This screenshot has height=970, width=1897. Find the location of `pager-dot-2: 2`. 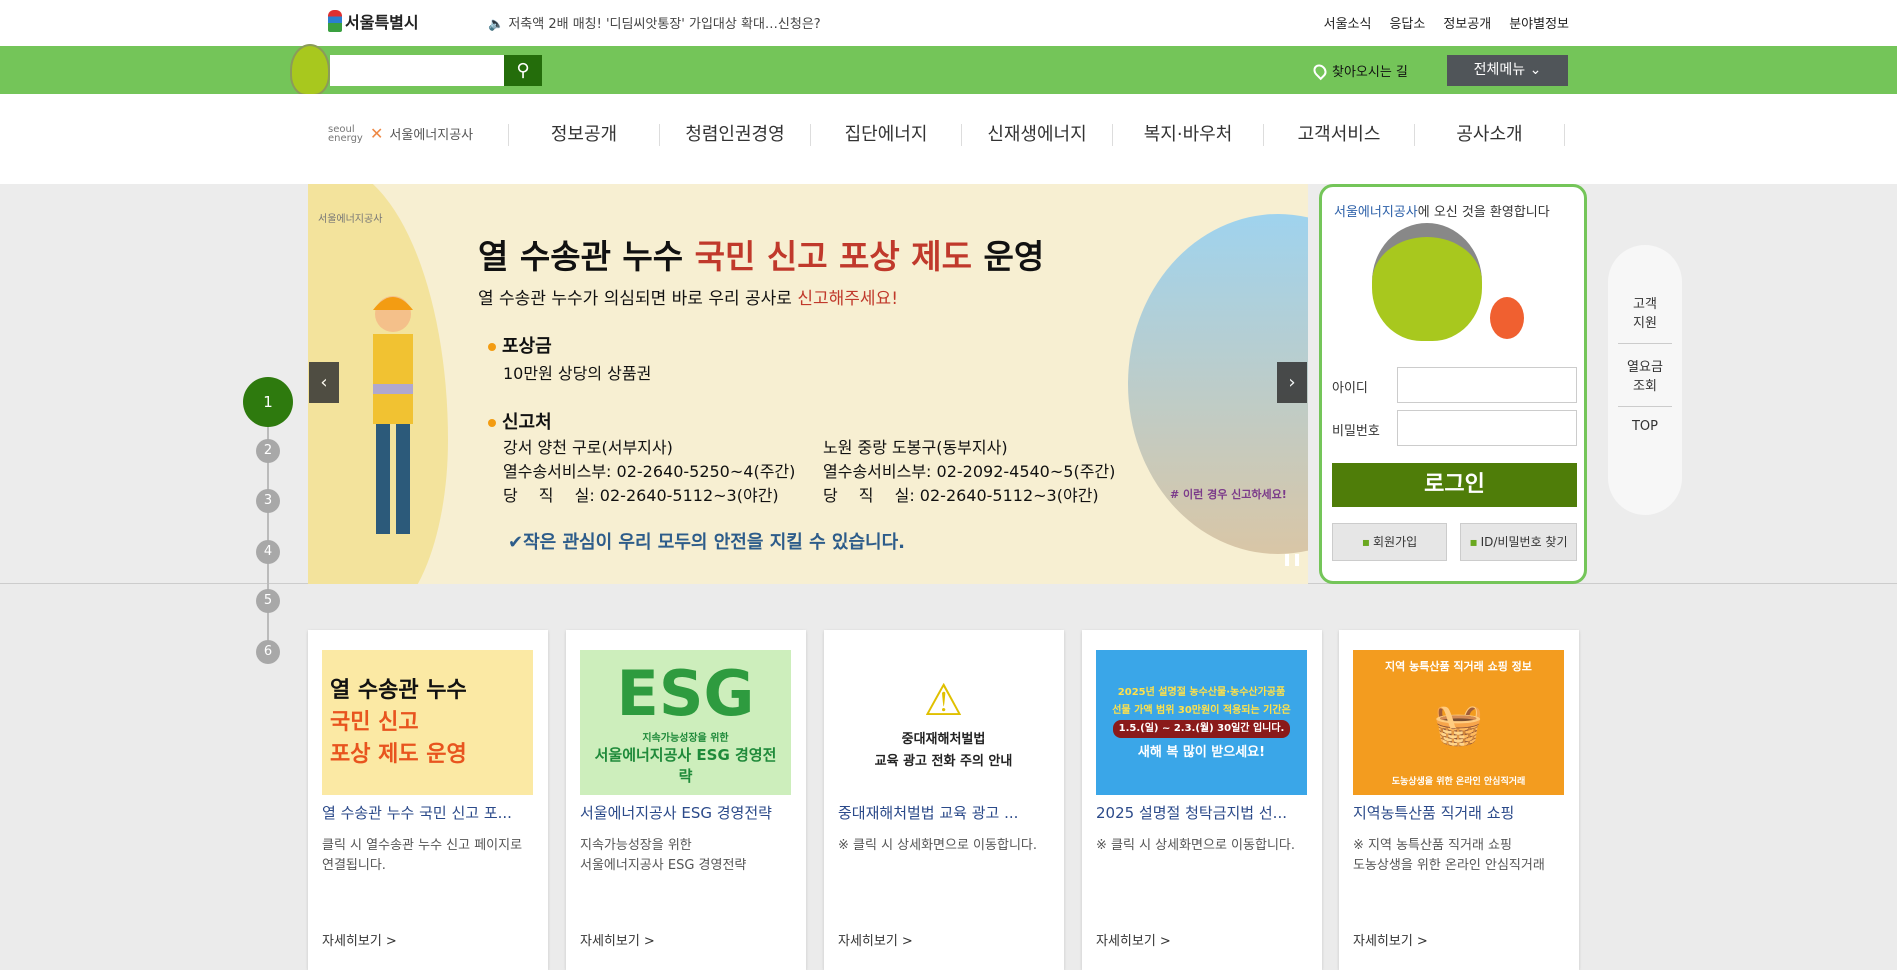

pager-dot-2: 2 is located at coordinates (268, 451).